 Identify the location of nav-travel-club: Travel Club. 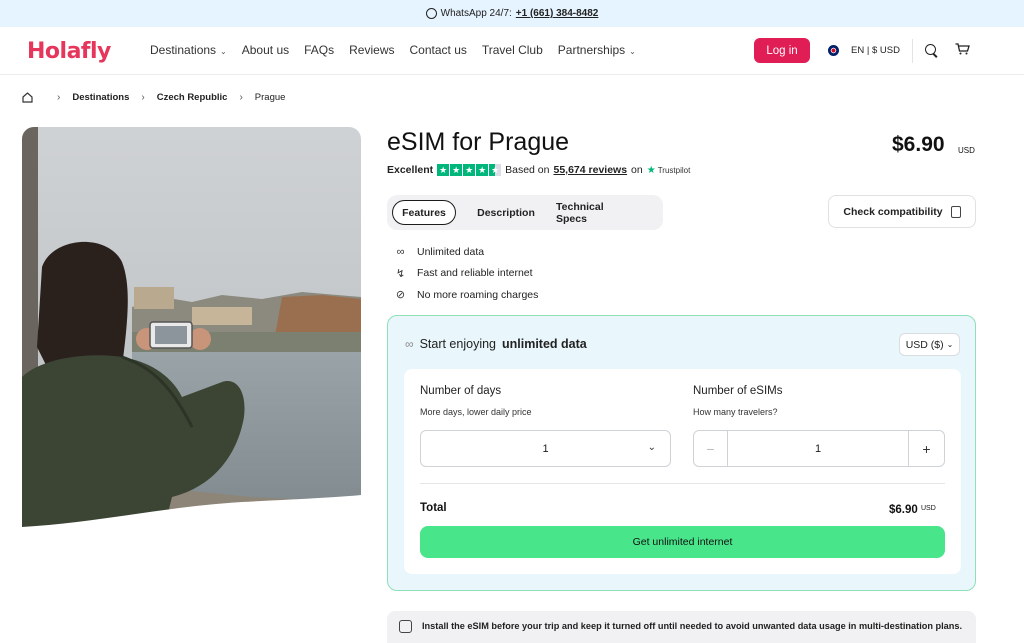
(512, 50).